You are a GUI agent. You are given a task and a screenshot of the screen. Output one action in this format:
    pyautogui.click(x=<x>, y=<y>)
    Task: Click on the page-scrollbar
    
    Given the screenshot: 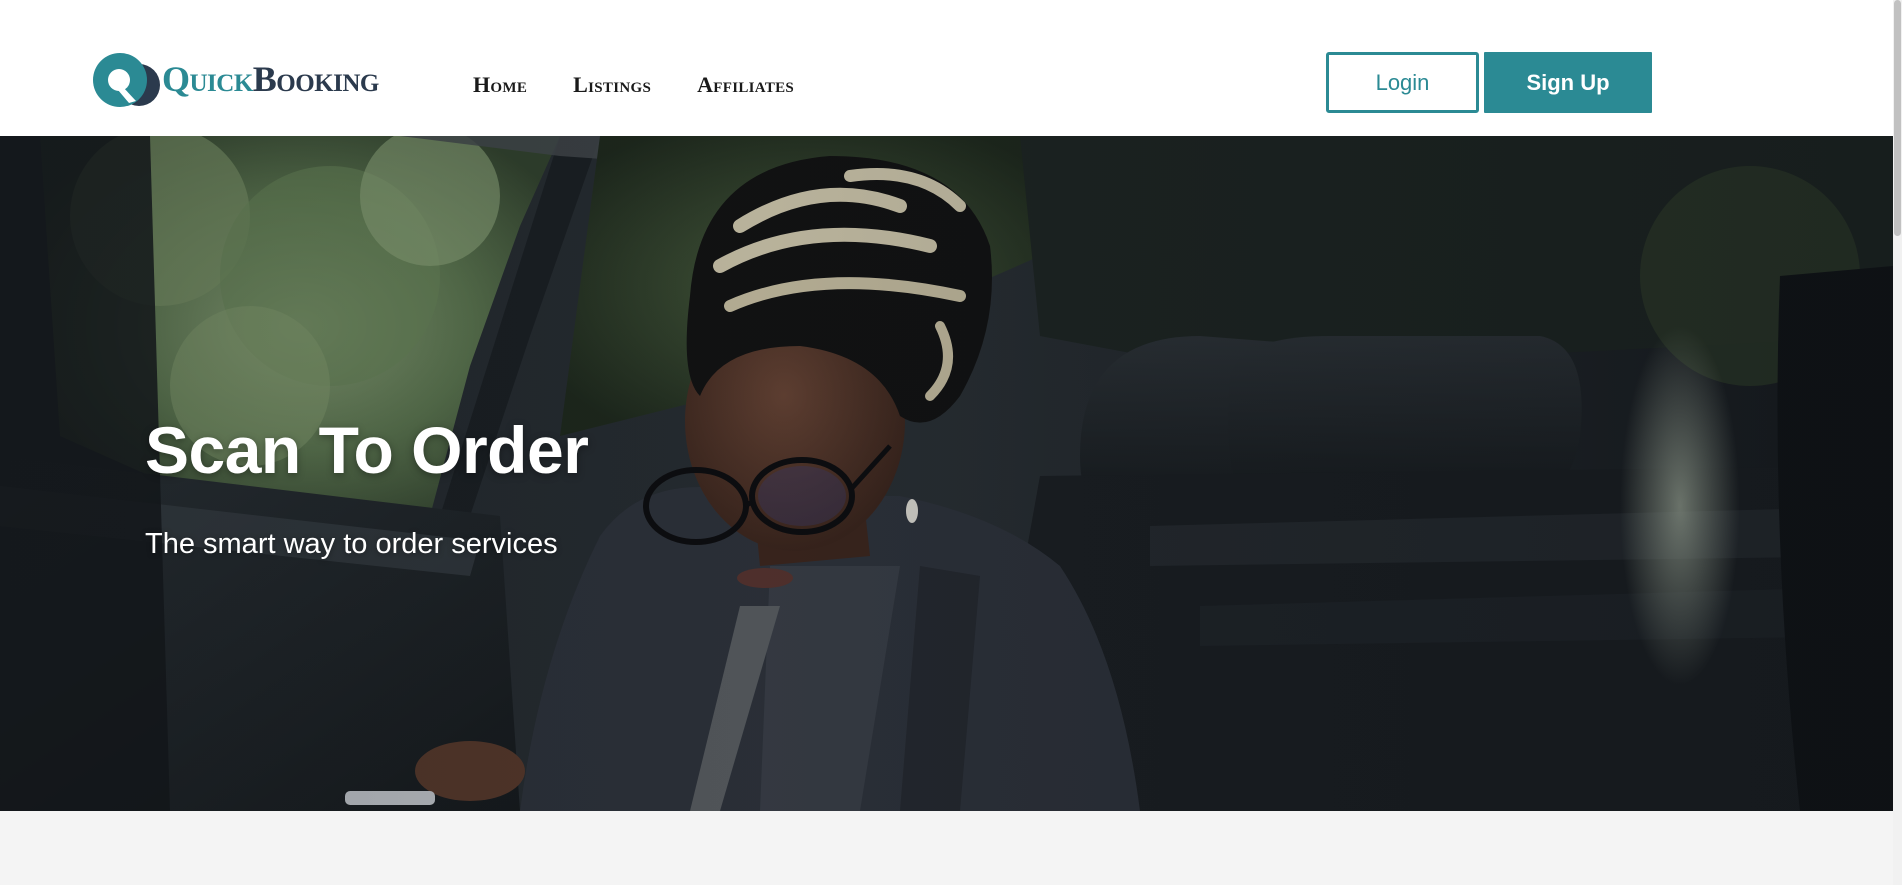 What is the action you would take?
    pyautogui.click(x=1897, y=442)
    